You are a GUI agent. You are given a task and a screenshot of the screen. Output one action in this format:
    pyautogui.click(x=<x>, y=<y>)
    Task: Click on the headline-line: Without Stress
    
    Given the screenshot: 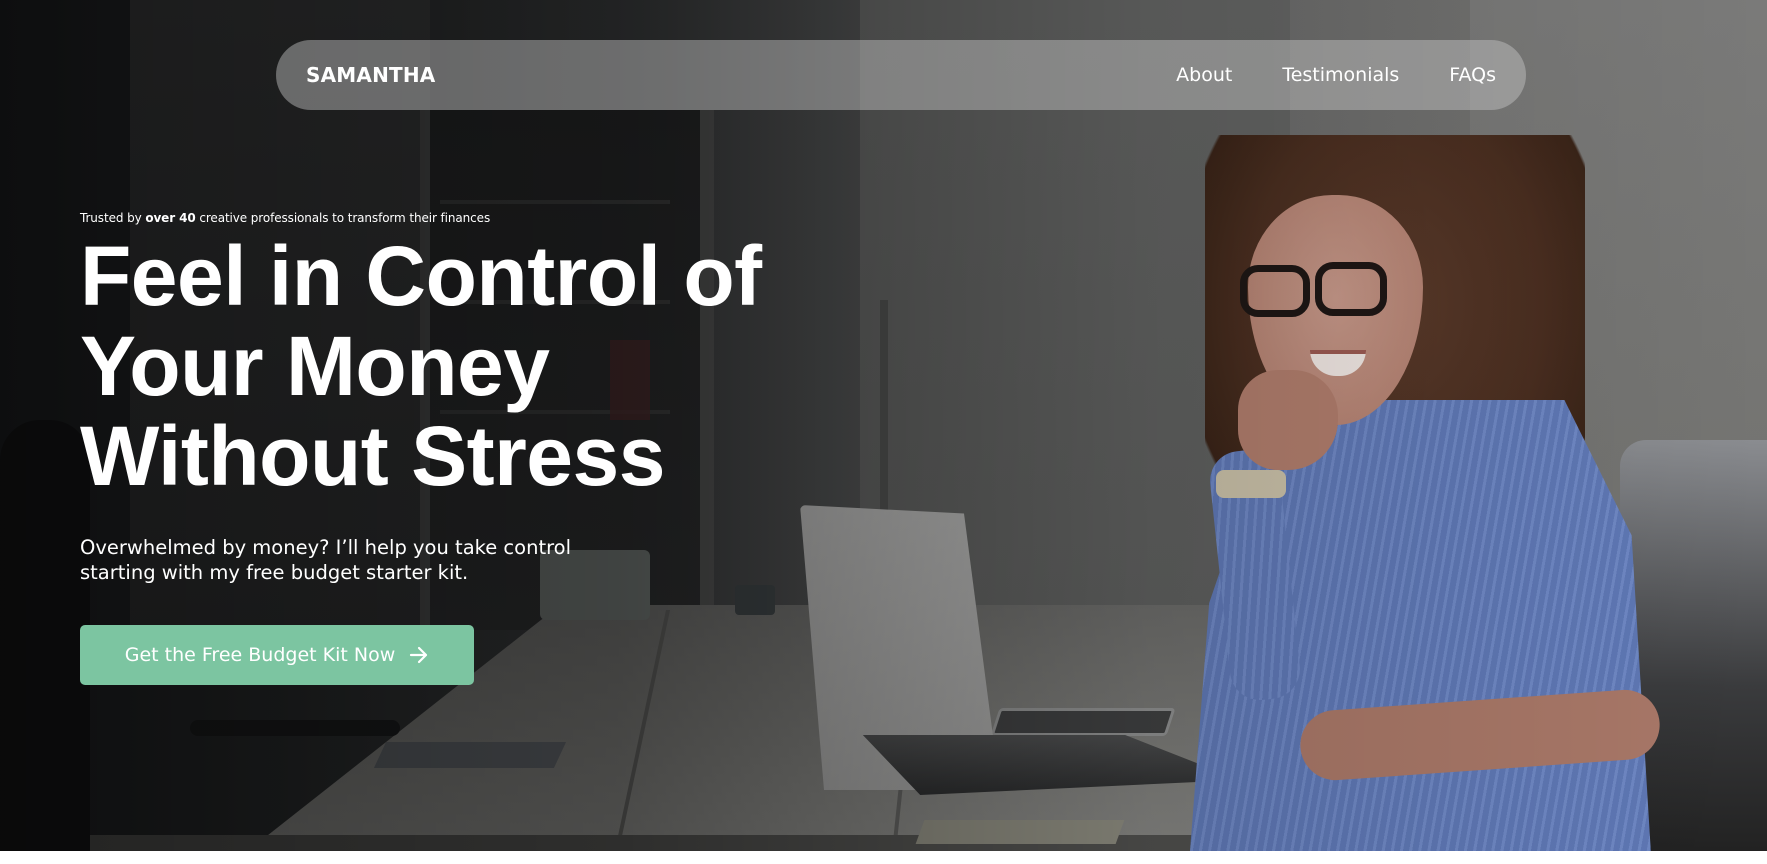 What is the action you would take?
    pyautogui.click(x=372, y=456)
    